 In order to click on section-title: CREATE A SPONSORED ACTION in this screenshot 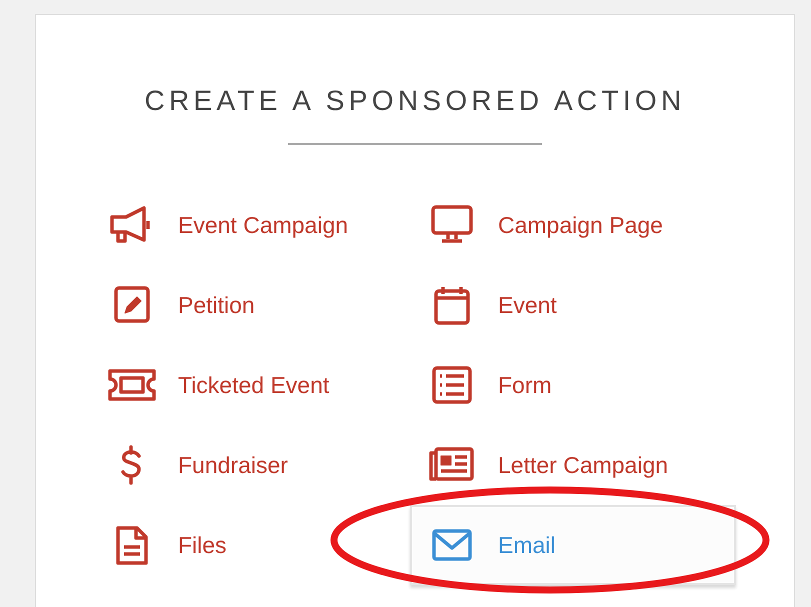, I will do `click(415, 101)`.